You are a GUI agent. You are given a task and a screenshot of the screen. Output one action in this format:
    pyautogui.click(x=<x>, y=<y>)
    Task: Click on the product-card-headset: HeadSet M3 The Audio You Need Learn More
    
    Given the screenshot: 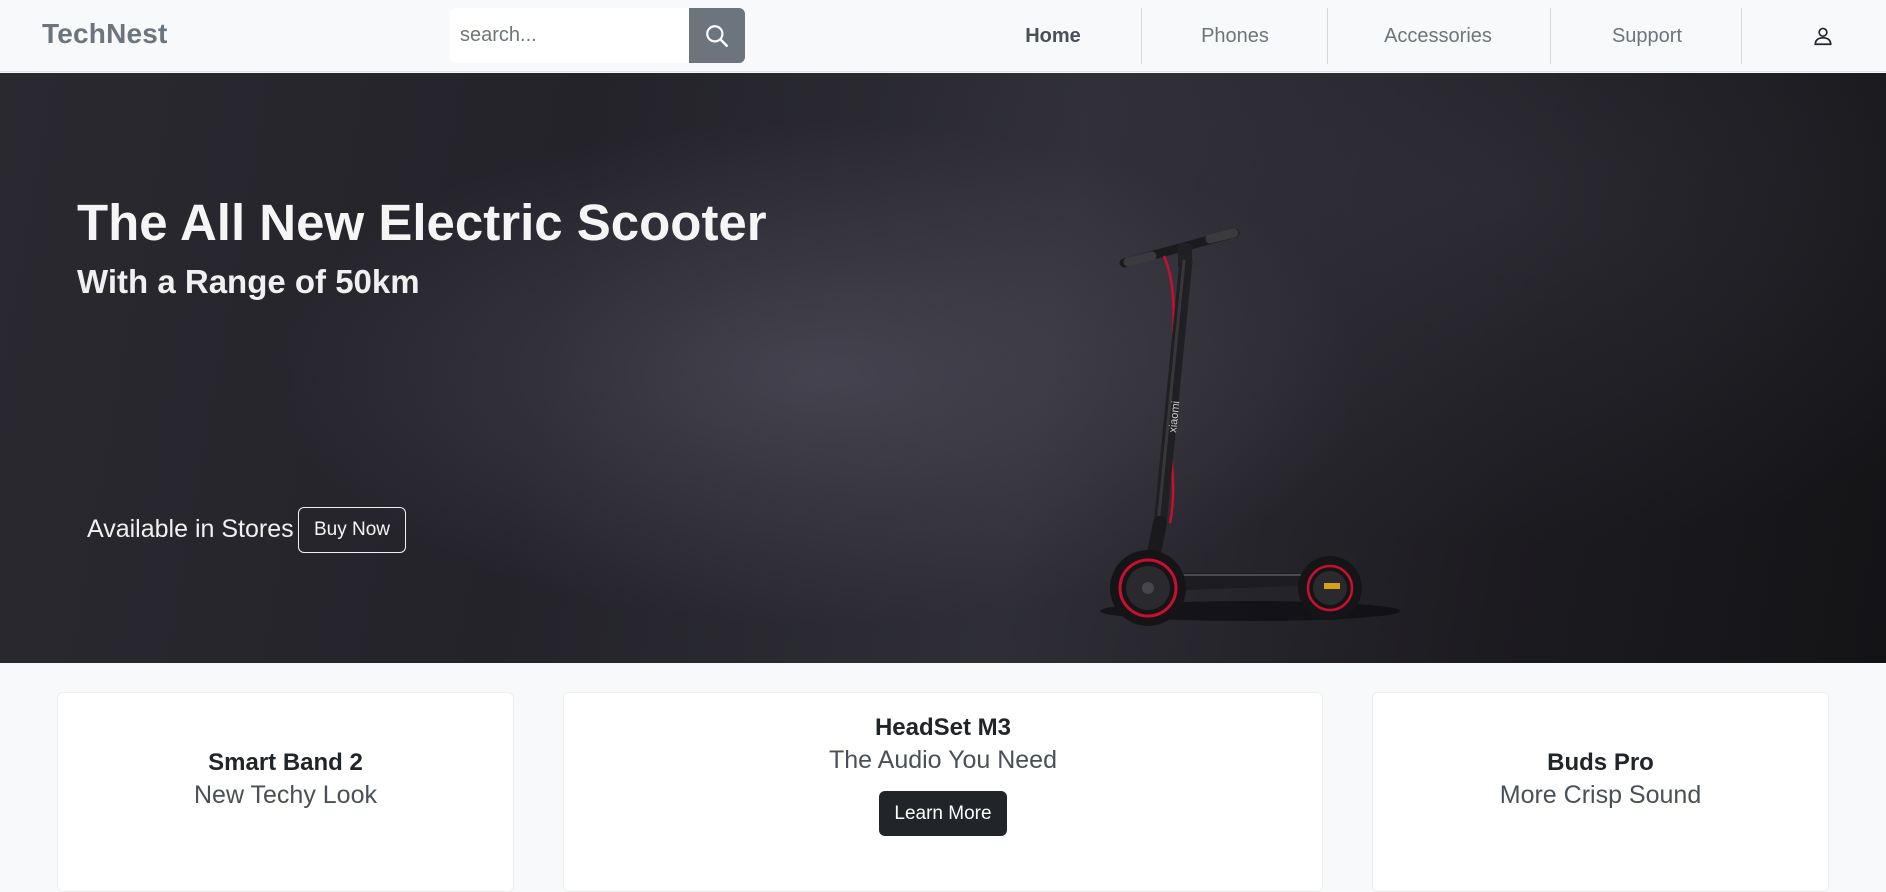 What is the action you would take?
    pyautogui.click(x=943, y=792)
    